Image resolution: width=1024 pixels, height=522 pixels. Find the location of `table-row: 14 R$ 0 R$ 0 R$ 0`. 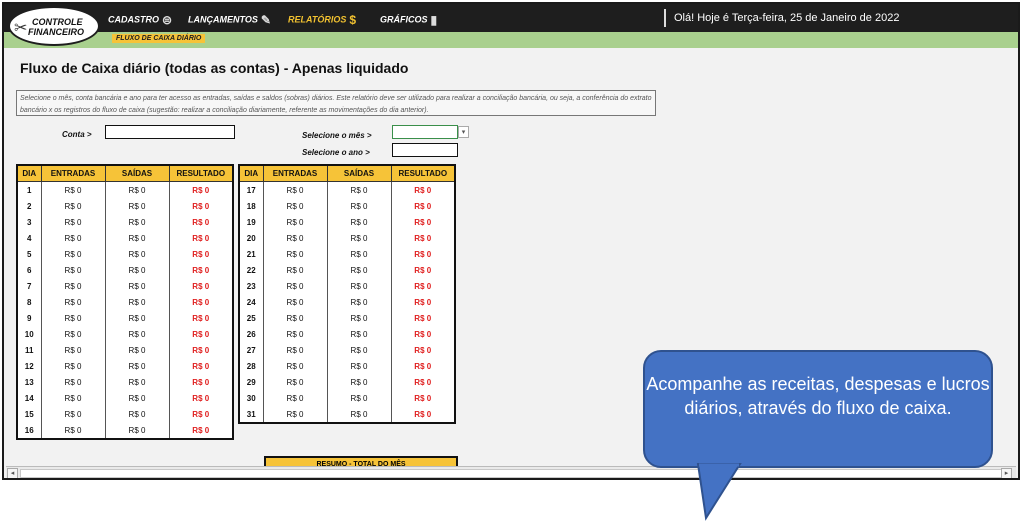

table-row: 14 R$ 0 R$ 0 R$ 0 is located at coordinates (125, 398).